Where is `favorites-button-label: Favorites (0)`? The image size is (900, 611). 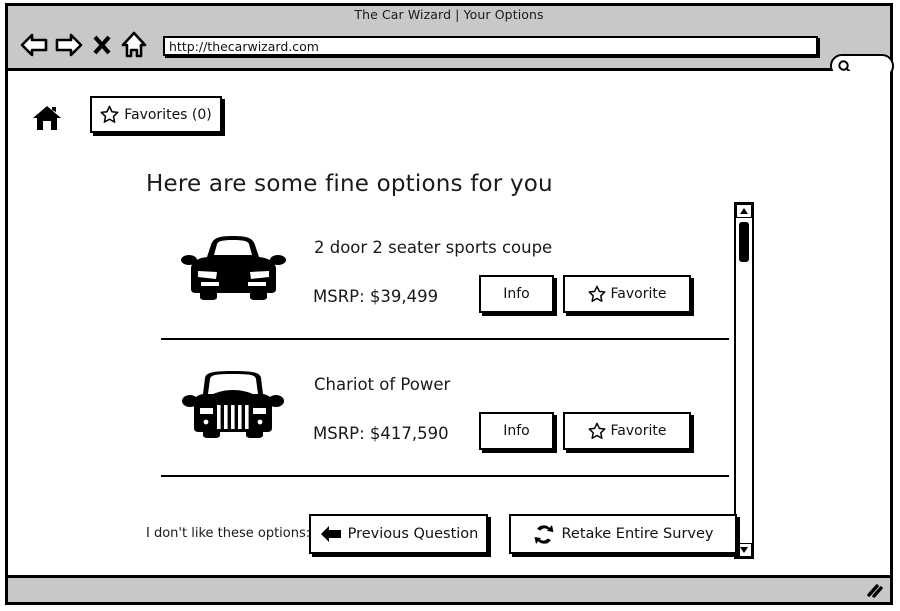
favorites-button-label: Favorites (0) is located at coordinates (168, 114).